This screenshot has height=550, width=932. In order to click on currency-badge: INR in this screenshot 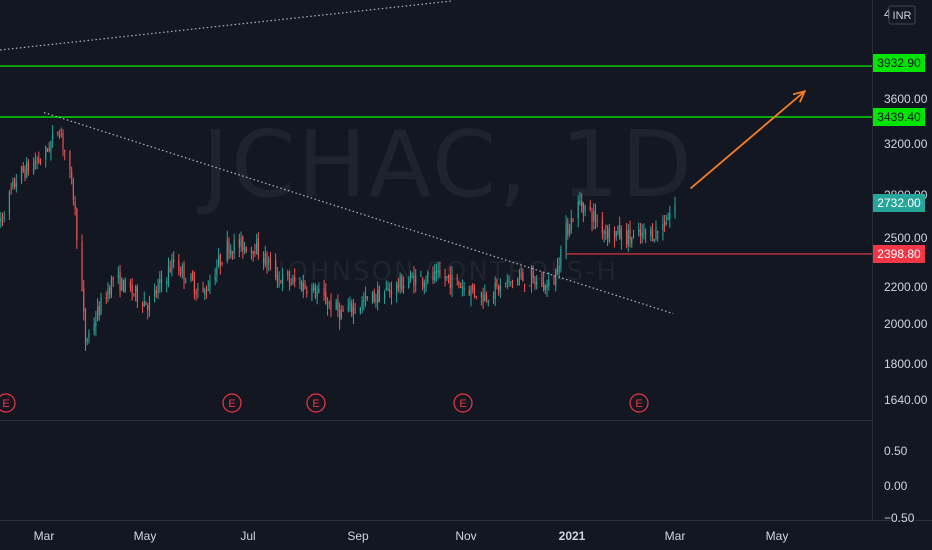, I will do `click(902, 15)`.